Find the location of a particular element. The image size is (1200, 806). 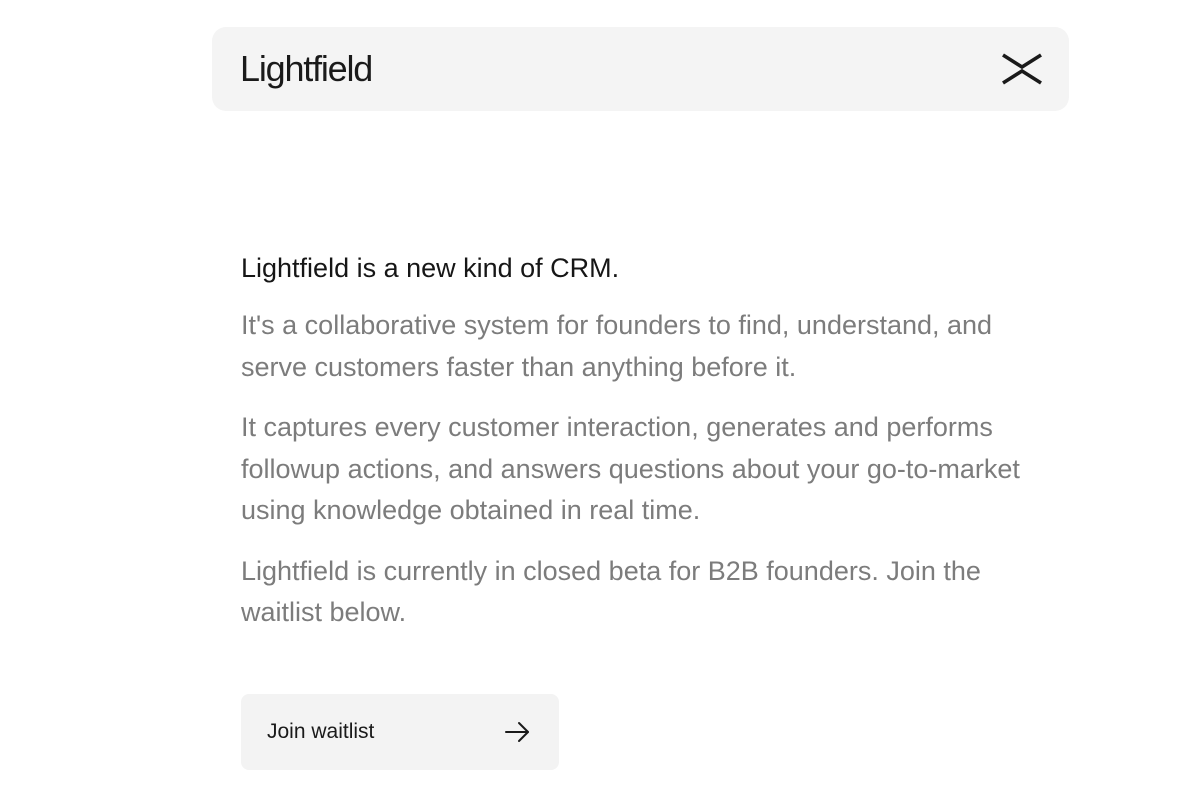

join-waitlist-button: Join waitlist is located at coordinates (400, 732).